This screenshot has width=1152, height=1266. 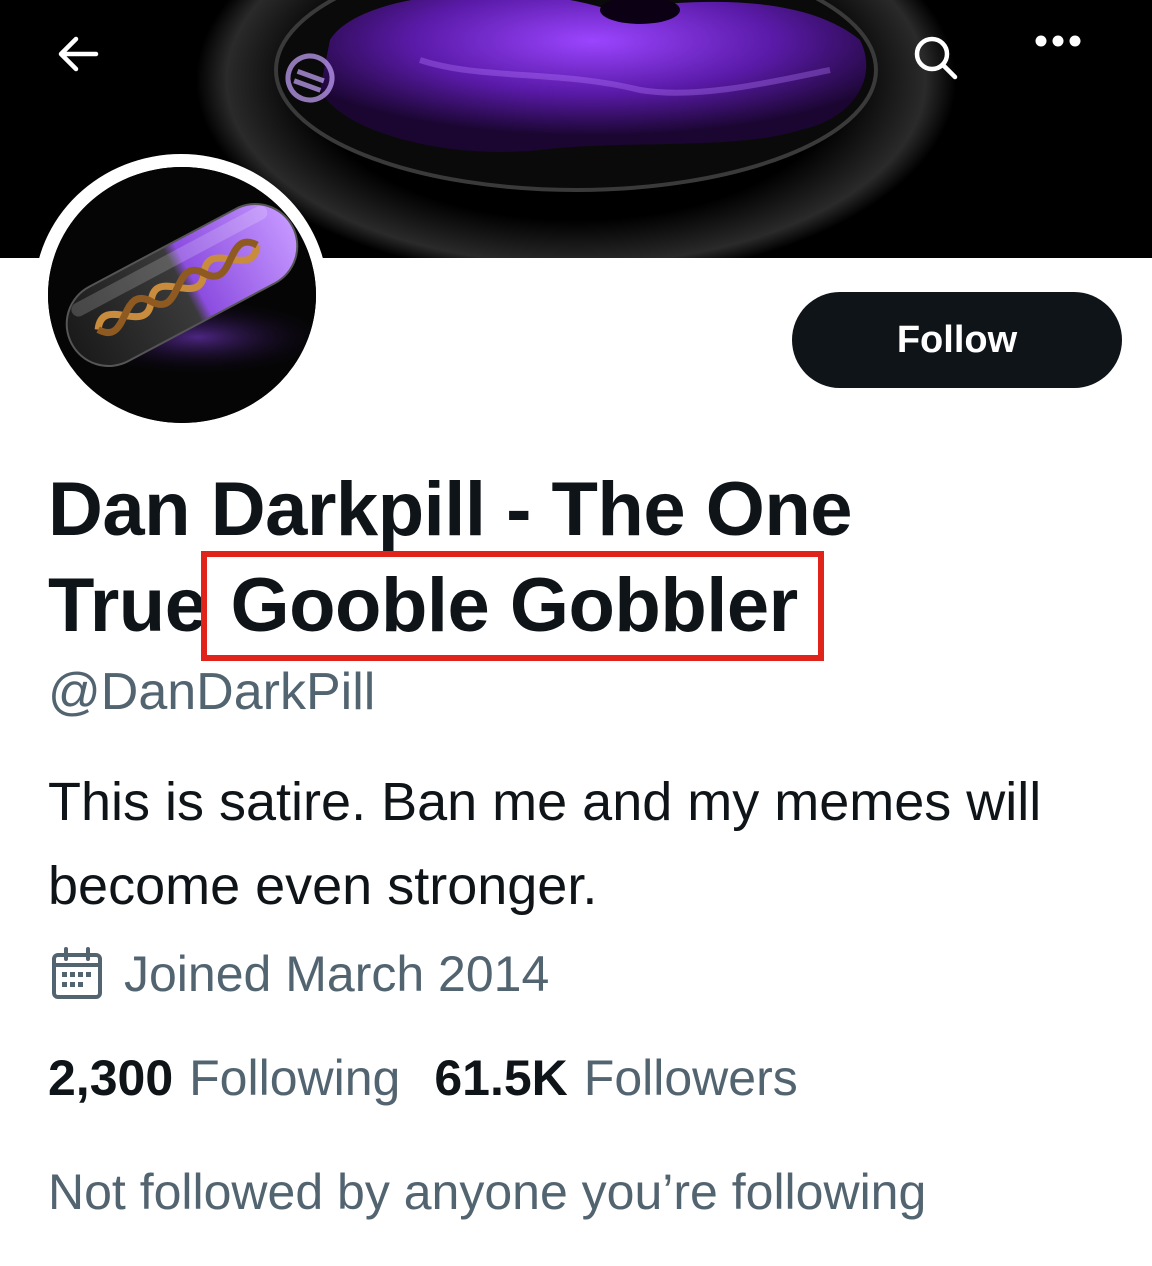 What do you see at coordinates (337, 974) in the screenshot?
I see `join-date-text: Joined March 2014` at bounding box center [337, 974].